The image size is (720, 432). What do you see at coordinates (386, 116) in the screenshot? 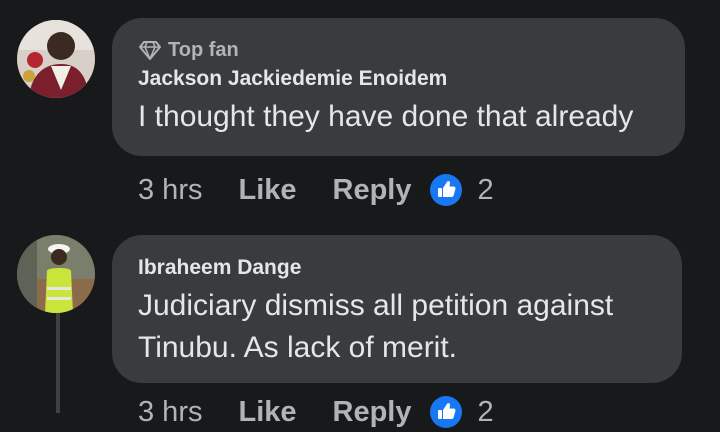
I see `comment-text: I thought they have done that already` at bounding box center [386, 116].